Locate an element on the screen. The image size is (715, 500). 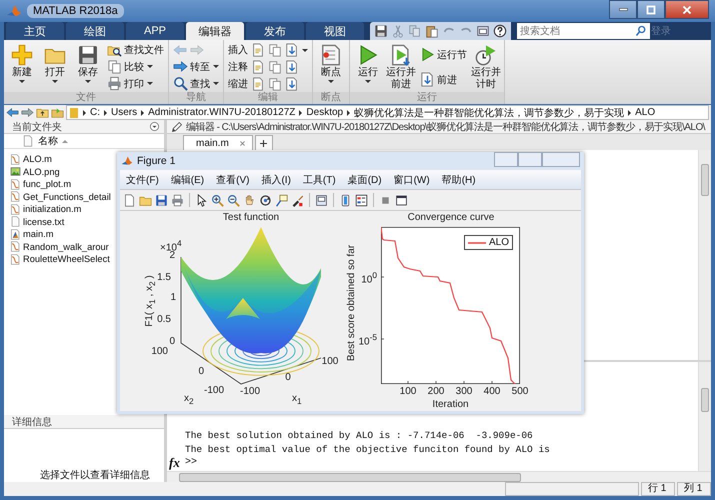
ribbon-tab: 视图 is located at coordinates (335, 31).